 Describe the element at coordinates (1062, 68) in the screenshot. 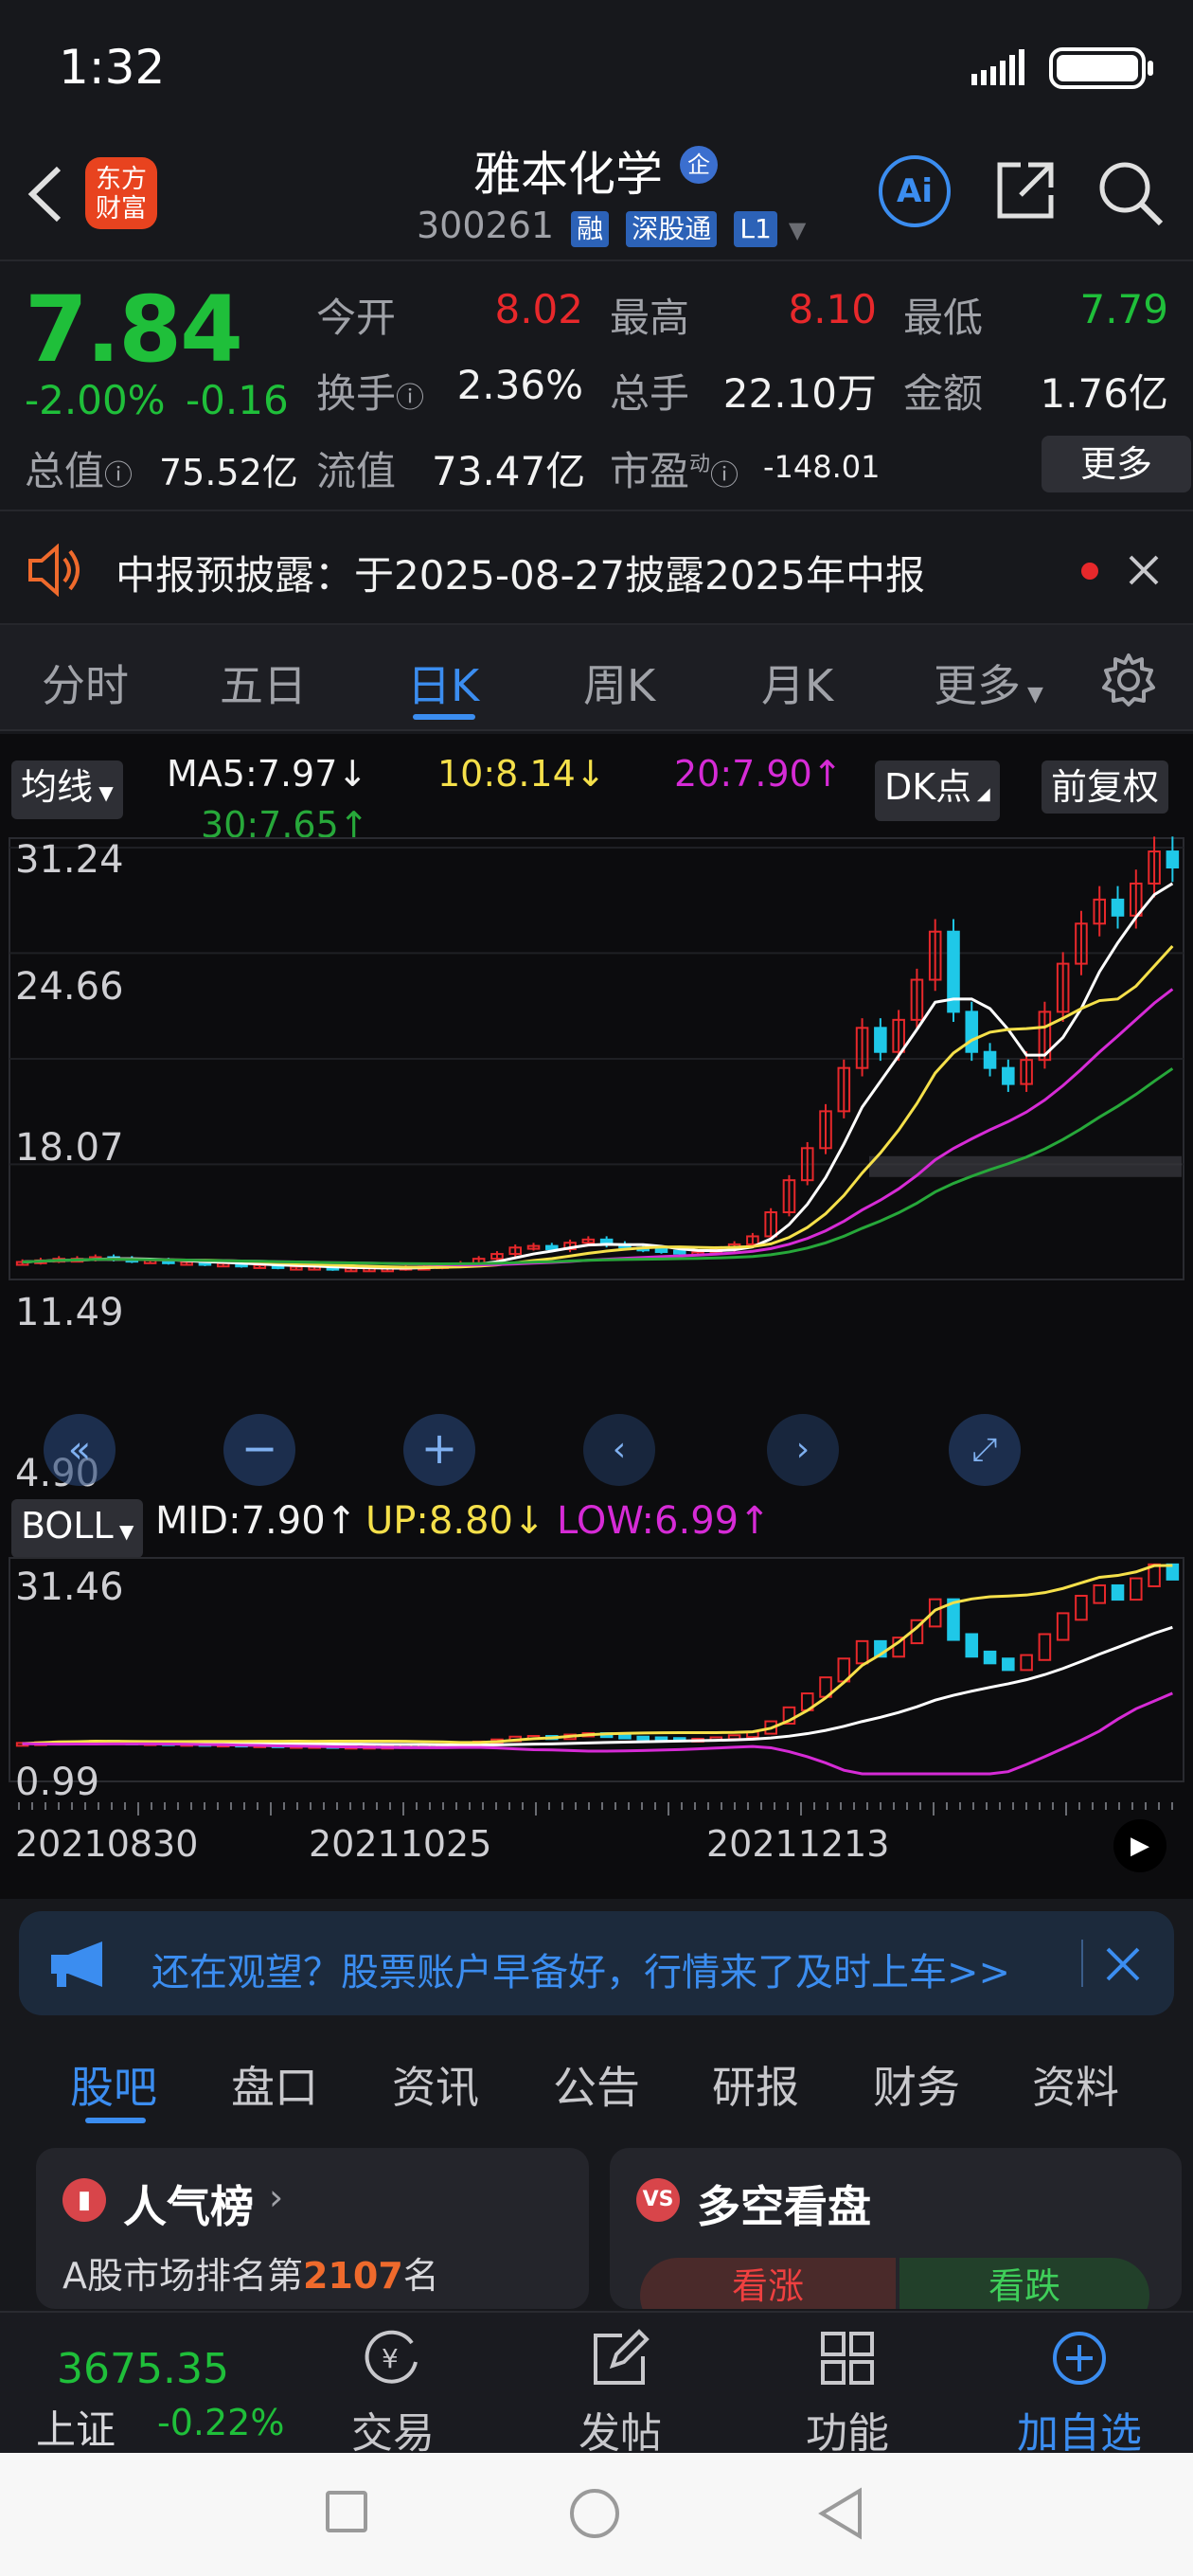

I see `signal-battery-icon` at that location.